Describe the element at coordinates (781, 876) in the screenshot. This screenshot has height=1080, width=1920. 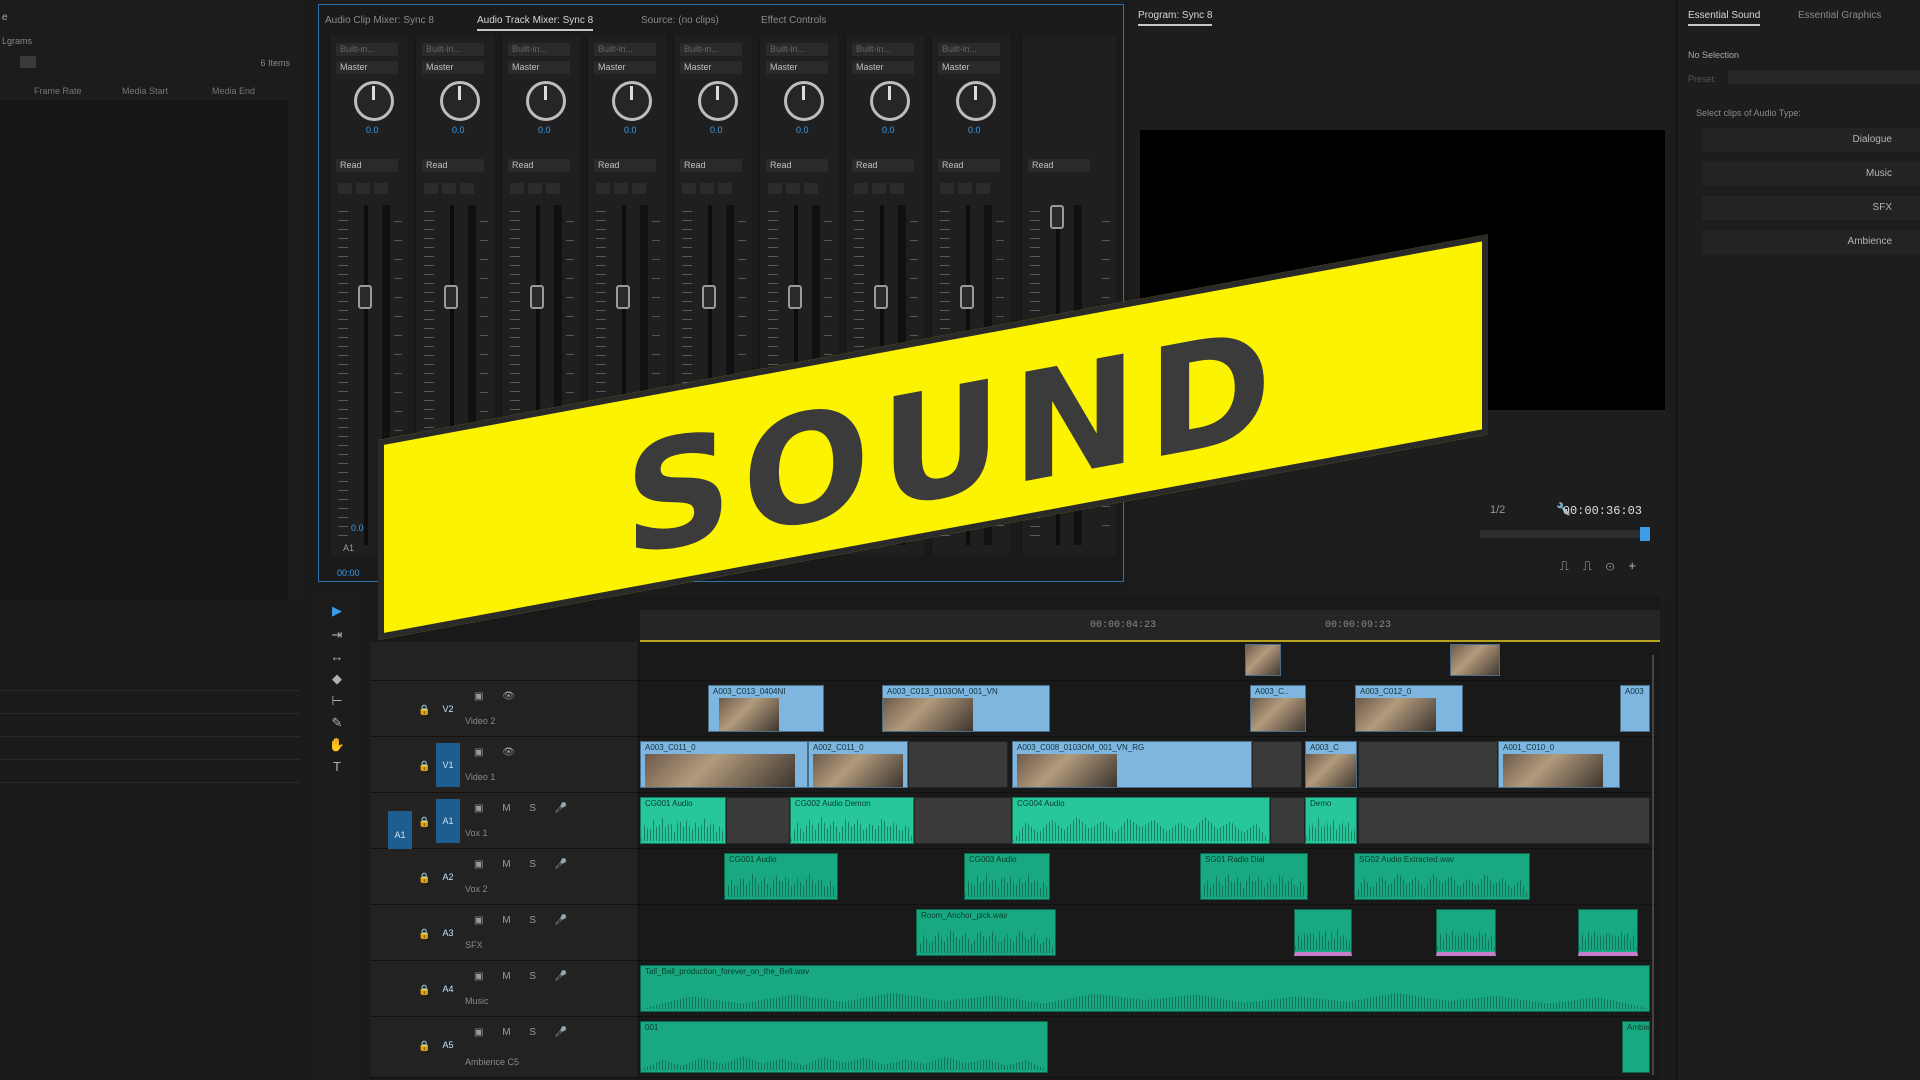
I see `clip: CG001 Audio` at that location.